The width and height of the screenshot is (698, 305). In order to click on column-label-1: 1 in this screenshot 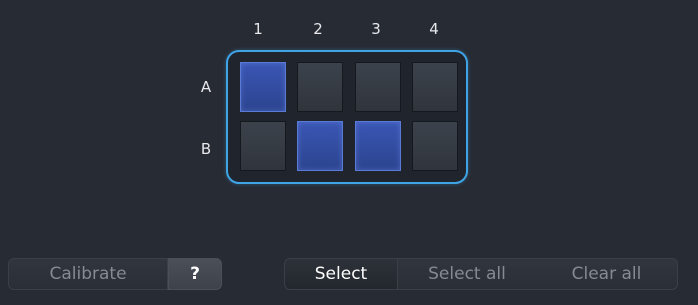, I will do `click(258, 29)`.